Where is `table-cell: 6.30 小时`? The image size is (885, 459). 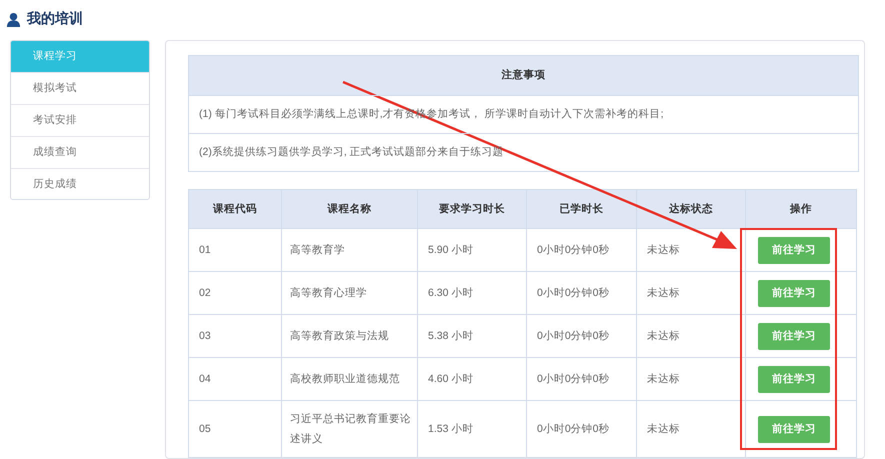
table-cell: 6.30 小时 is located at coordinates (472, 293).